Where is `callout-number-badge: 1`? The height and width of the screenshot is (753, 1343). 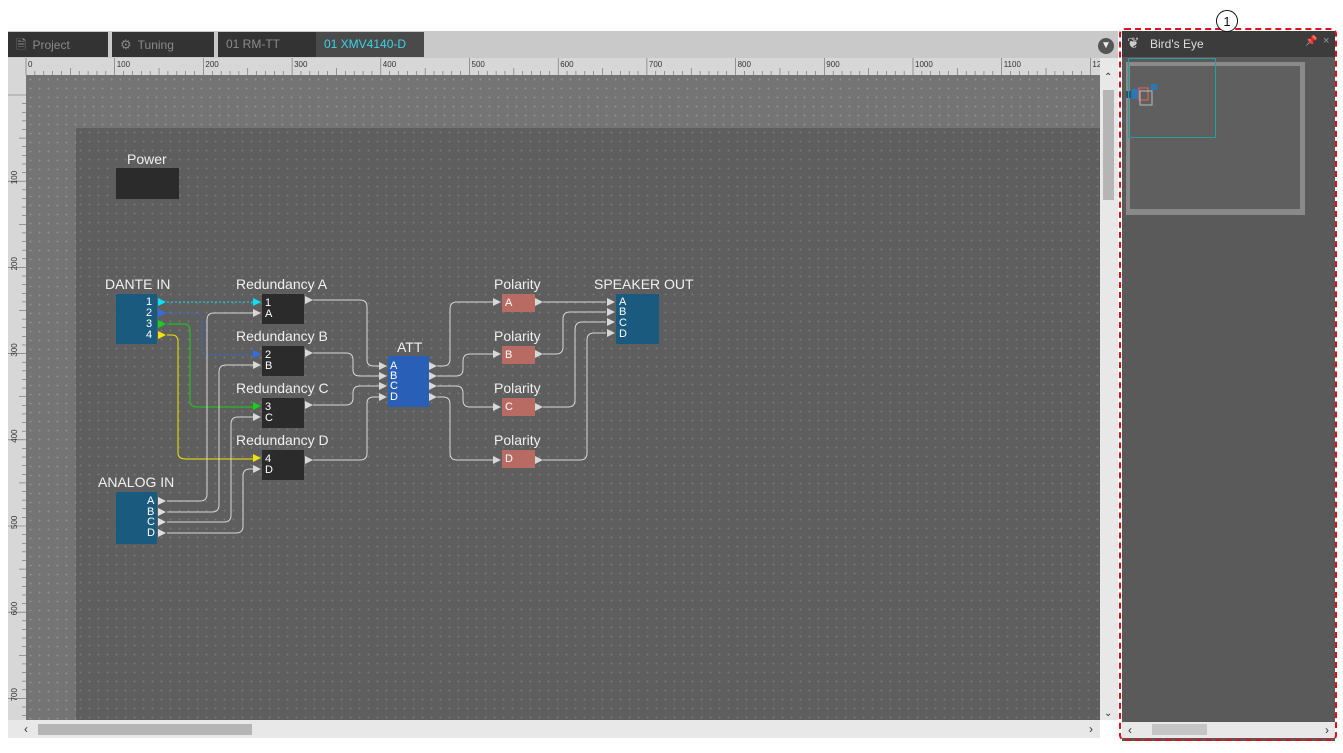 callout-number-badge: 1 is located at coordinates (1227, 21).